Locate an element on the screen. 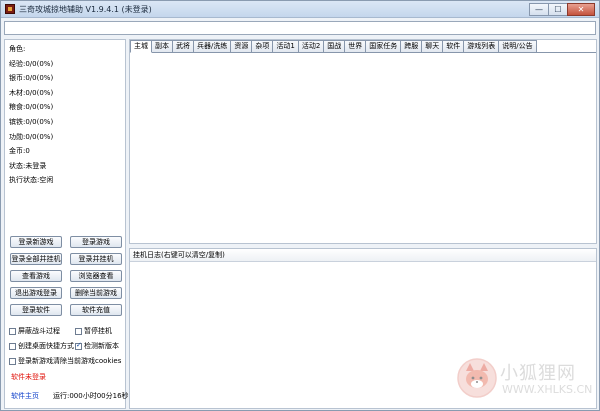 The height and width of the screenshot is (411, 600). tab-event-1: 活动1 is located at coordinates (286, 46).